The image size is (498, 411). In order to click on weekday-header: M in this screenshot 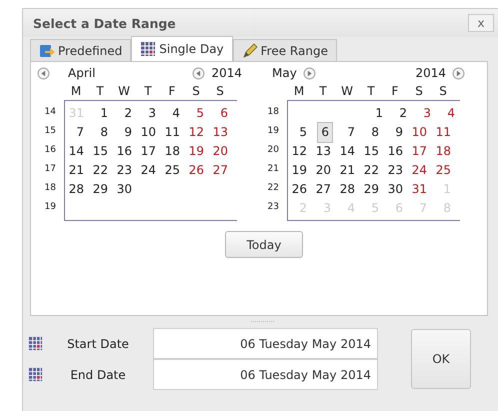, I will do `click(76, 91)`.